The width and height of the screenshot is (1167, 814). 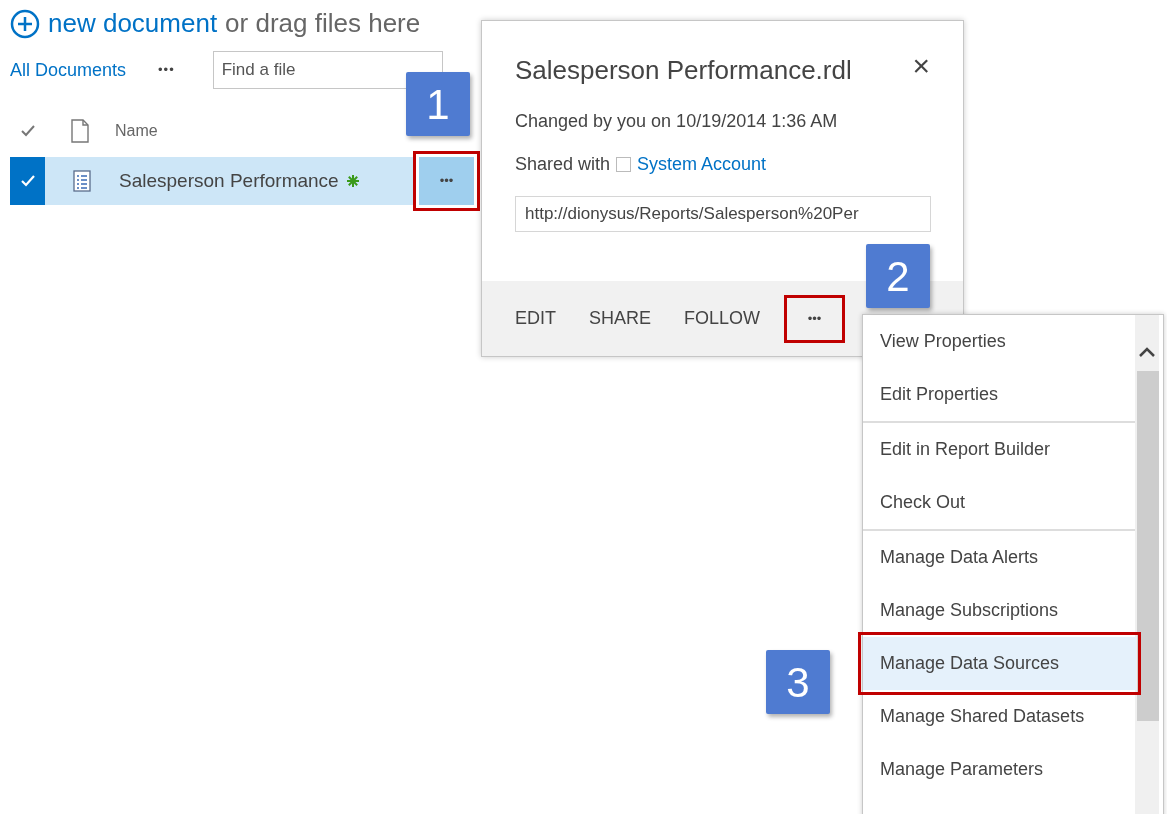 What do you see at coordinates (798, 682) in the screenshot?
I see `step-number: 3` at bounding box center [798, 682].